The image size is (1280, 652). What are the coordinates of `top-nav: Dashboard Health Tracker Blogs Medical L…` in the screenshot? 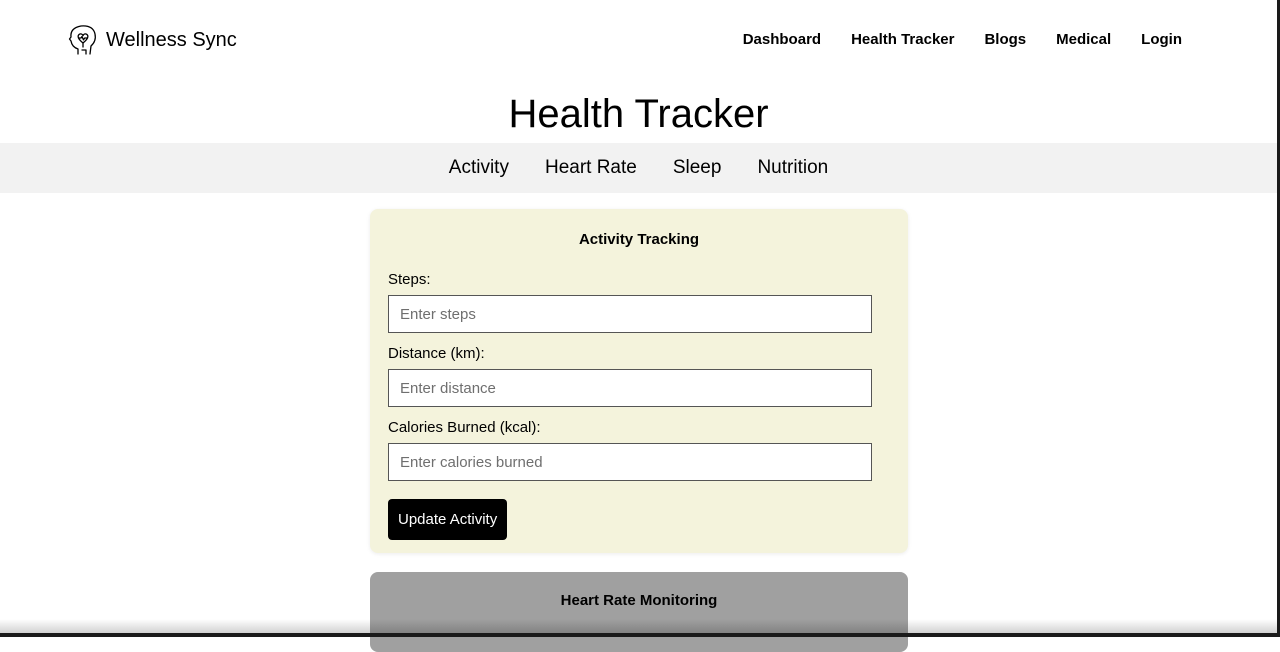 It's located at (962, 39).